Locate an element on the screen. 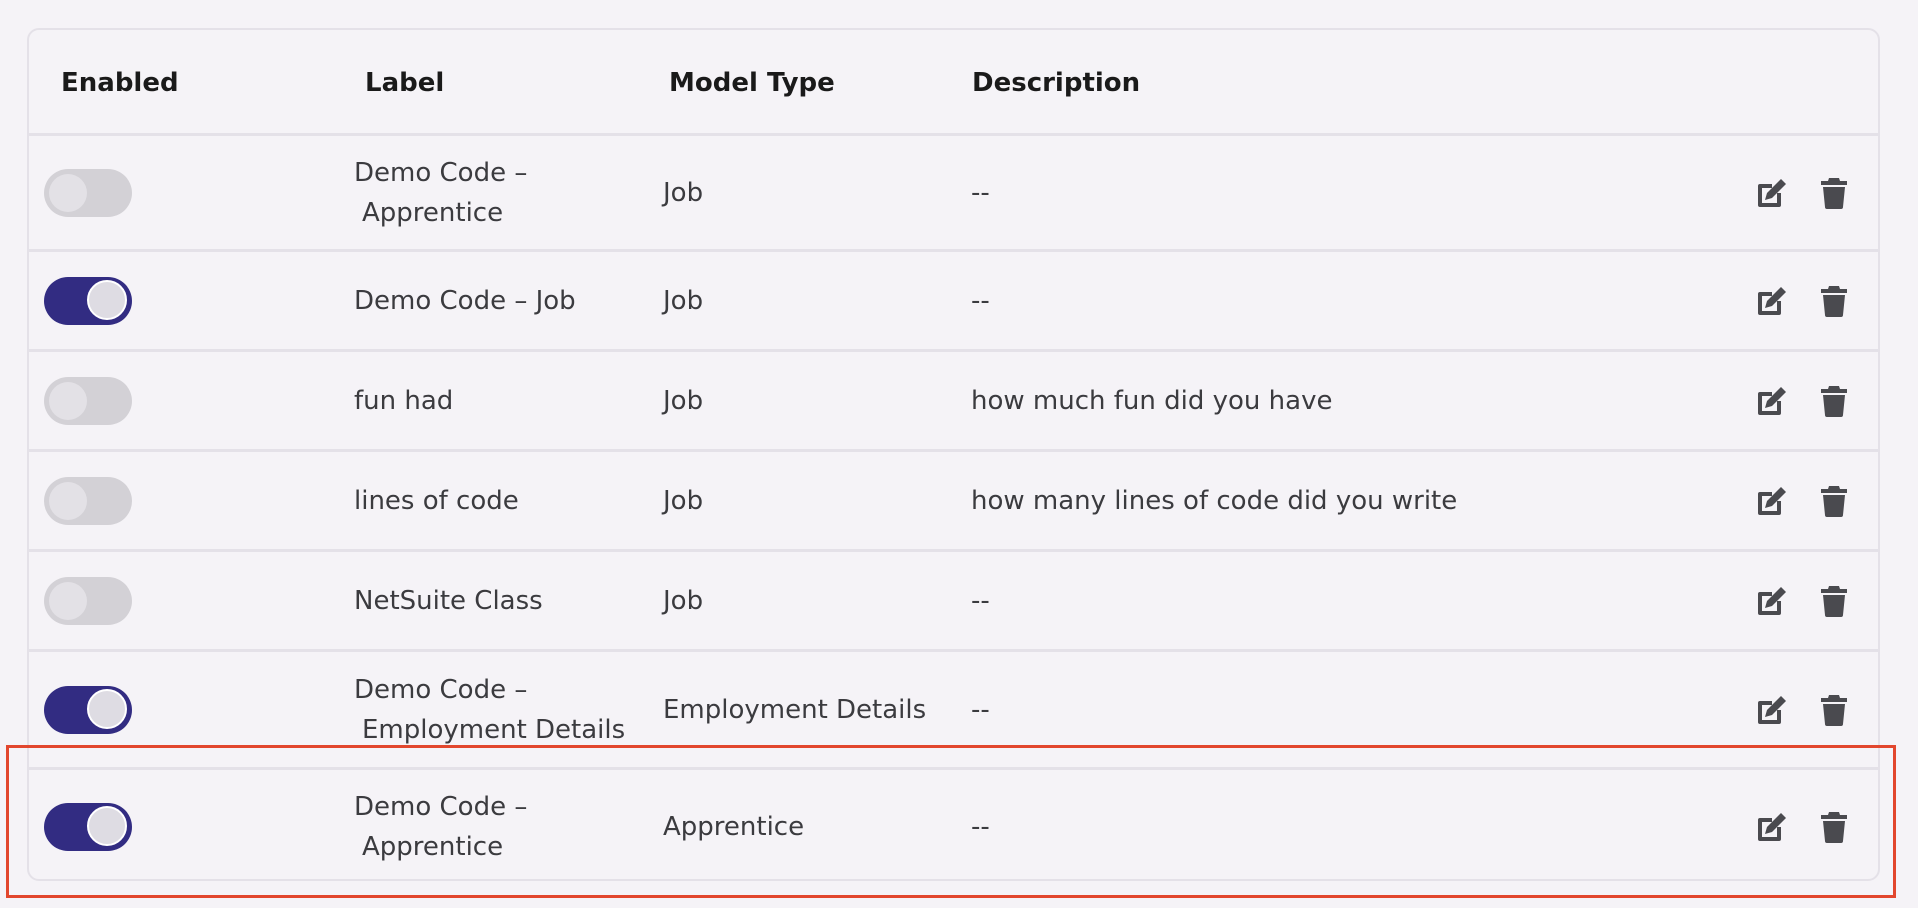  row-label: NetSuite Class is located at coordinates (504, 601).